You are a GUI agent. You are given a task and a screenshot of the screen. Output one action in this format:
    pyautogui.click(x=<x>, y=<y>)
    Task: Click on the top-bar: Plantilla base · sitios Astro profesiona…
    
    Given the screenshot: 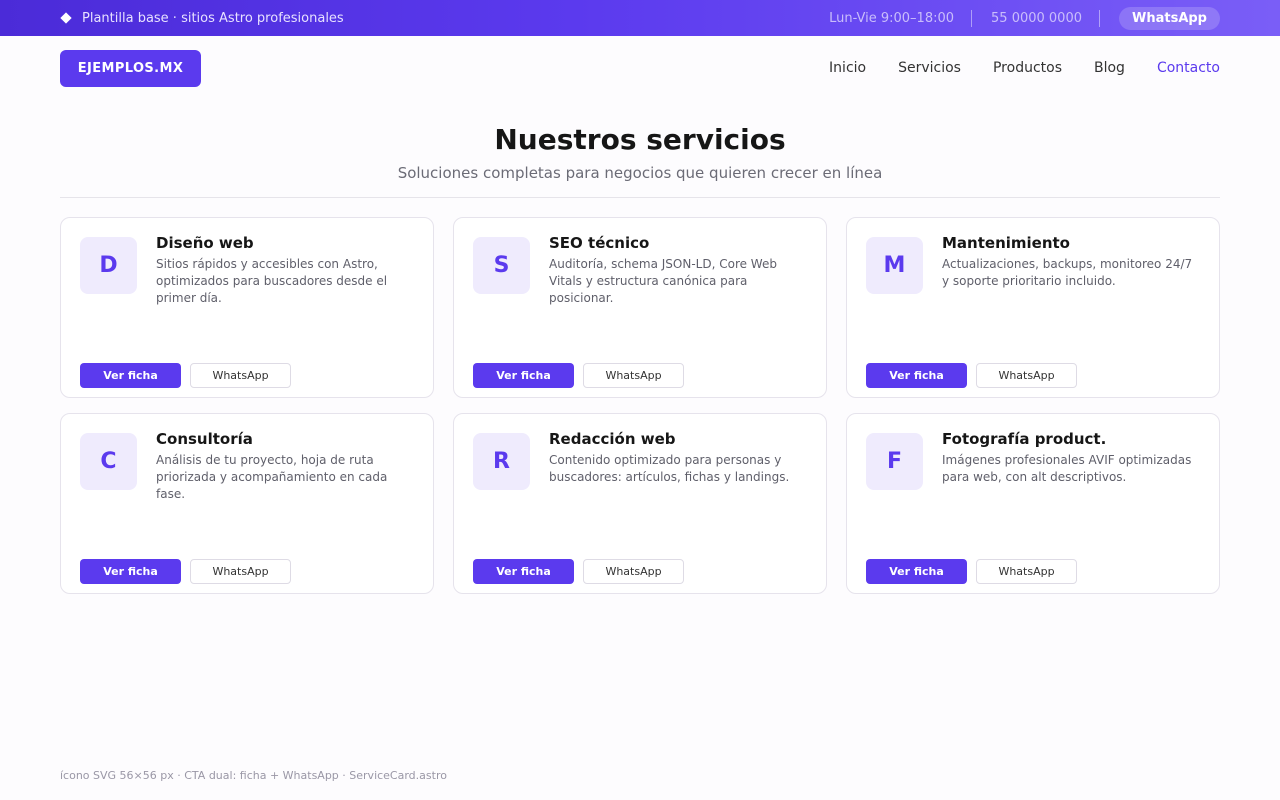 What is the action you would take?
    pyautogui.click(x=640, y=18)
    